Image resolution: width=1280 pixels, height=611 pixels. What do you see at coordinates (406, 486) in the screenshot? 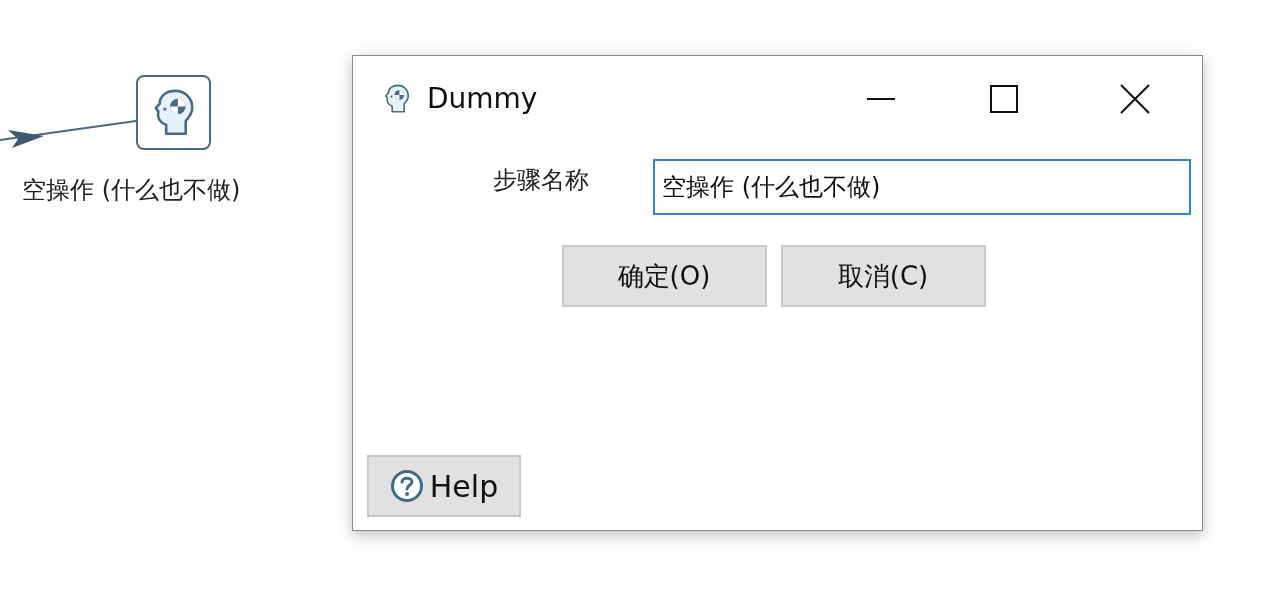
I see `help-icon` at bounding box center [406, 486].